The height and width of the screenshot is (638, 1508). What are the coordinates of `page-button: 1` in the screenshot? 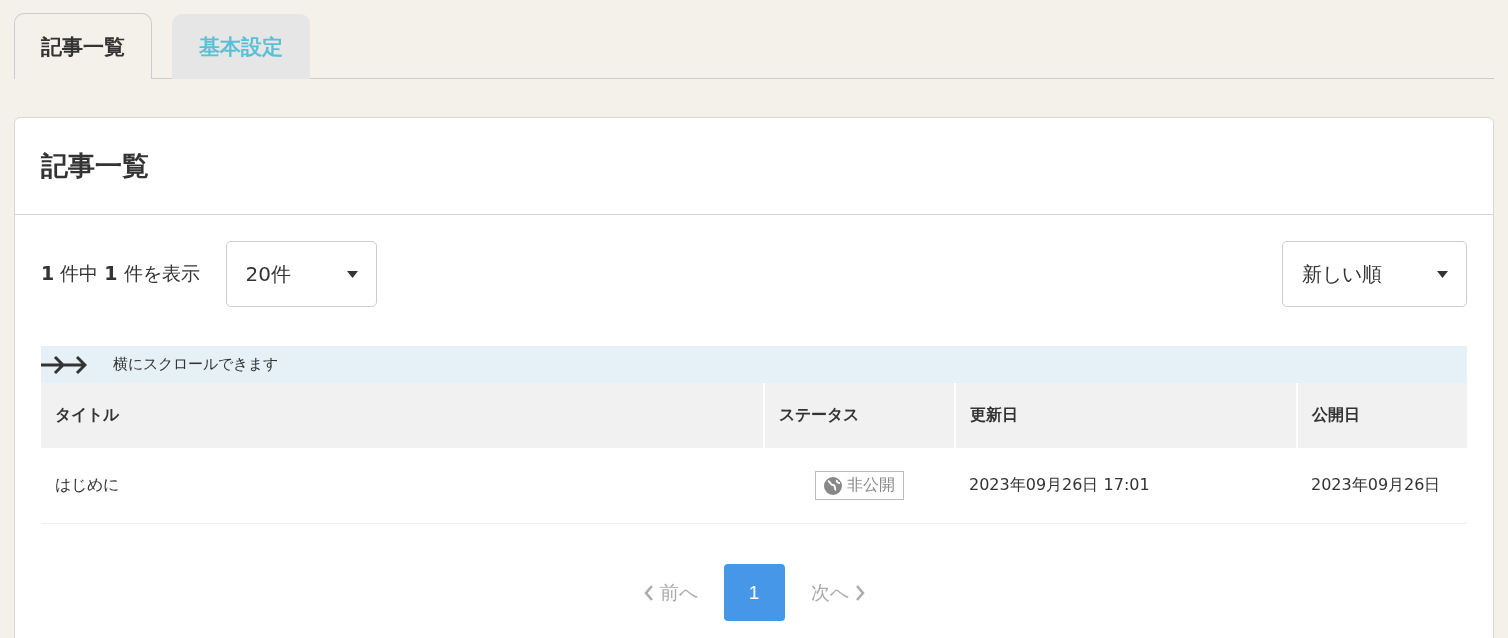 It's located at (754, 592).